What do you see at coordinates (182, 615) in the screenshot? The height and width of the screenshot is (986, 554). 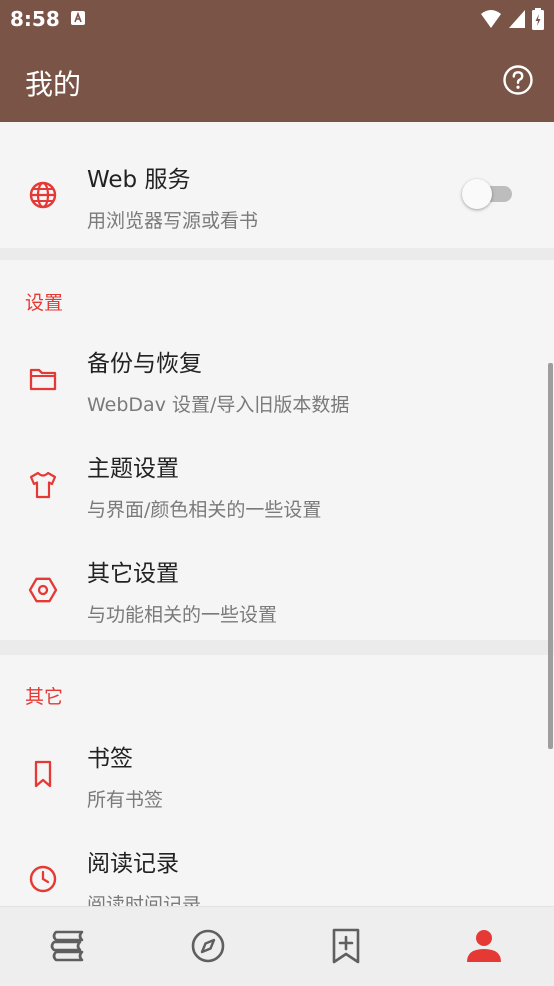 I see `other-settings-subtitle: 与功能相关的一些设置` at bounding box center [182, 615].